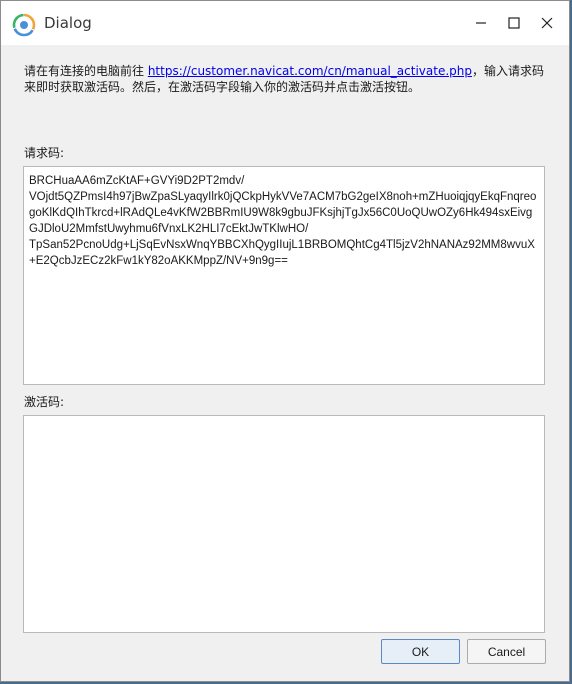 The height and width of the screenshot is (684, 572). I want to click on ok-button: OK, so click(420, 651).